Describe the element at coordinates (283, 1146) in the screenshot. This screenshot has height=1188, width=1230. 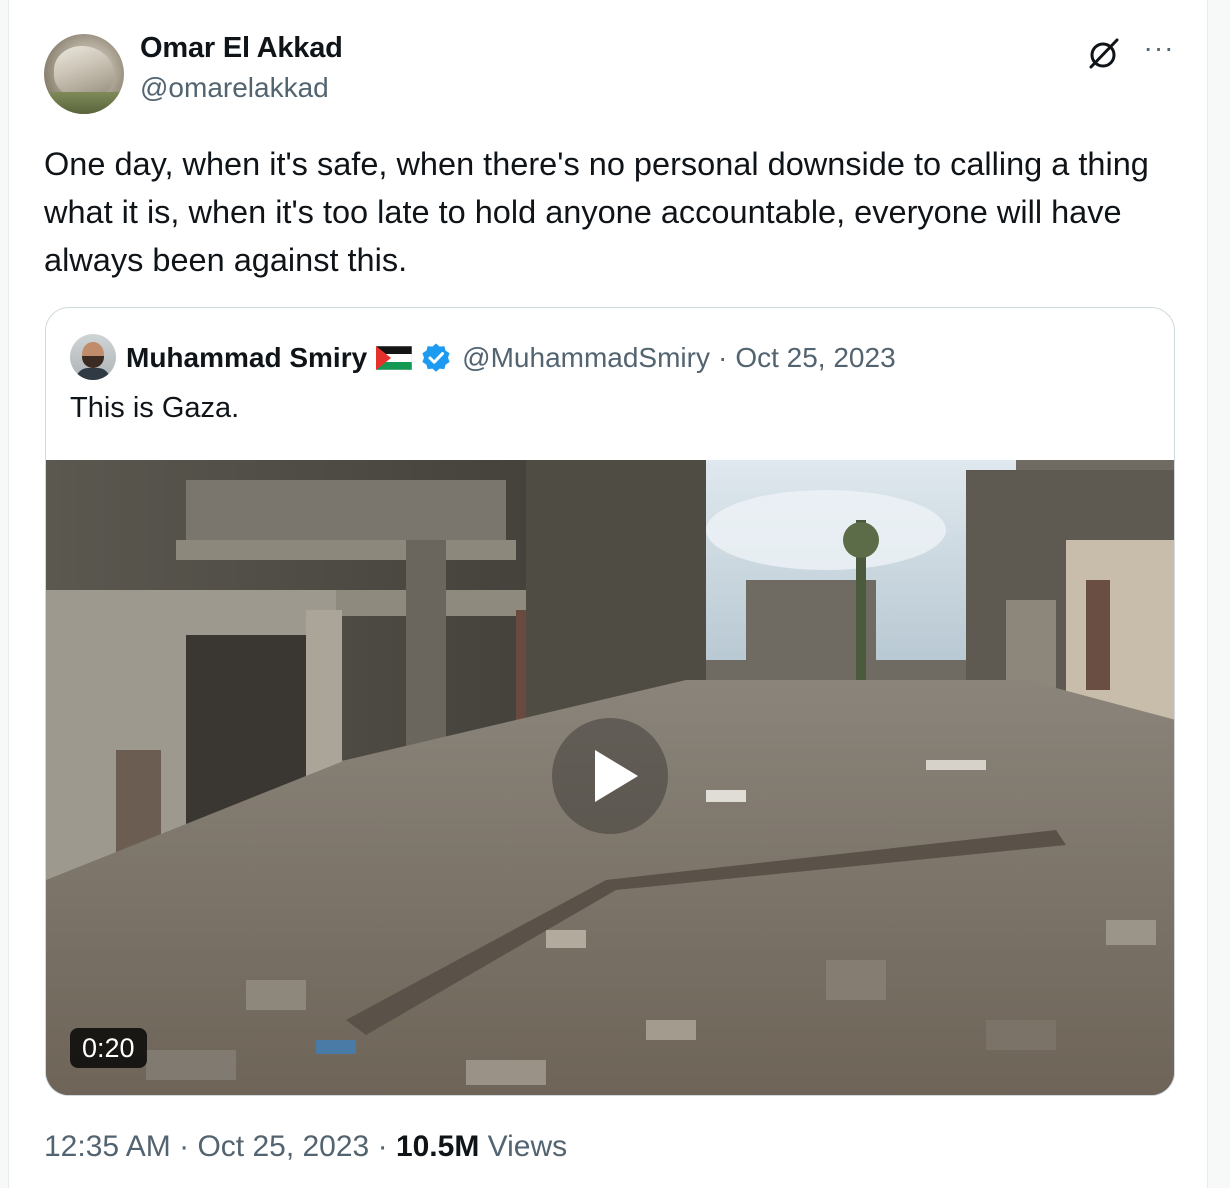
I see `tweet-date: Oct 25, 2023` at that location.